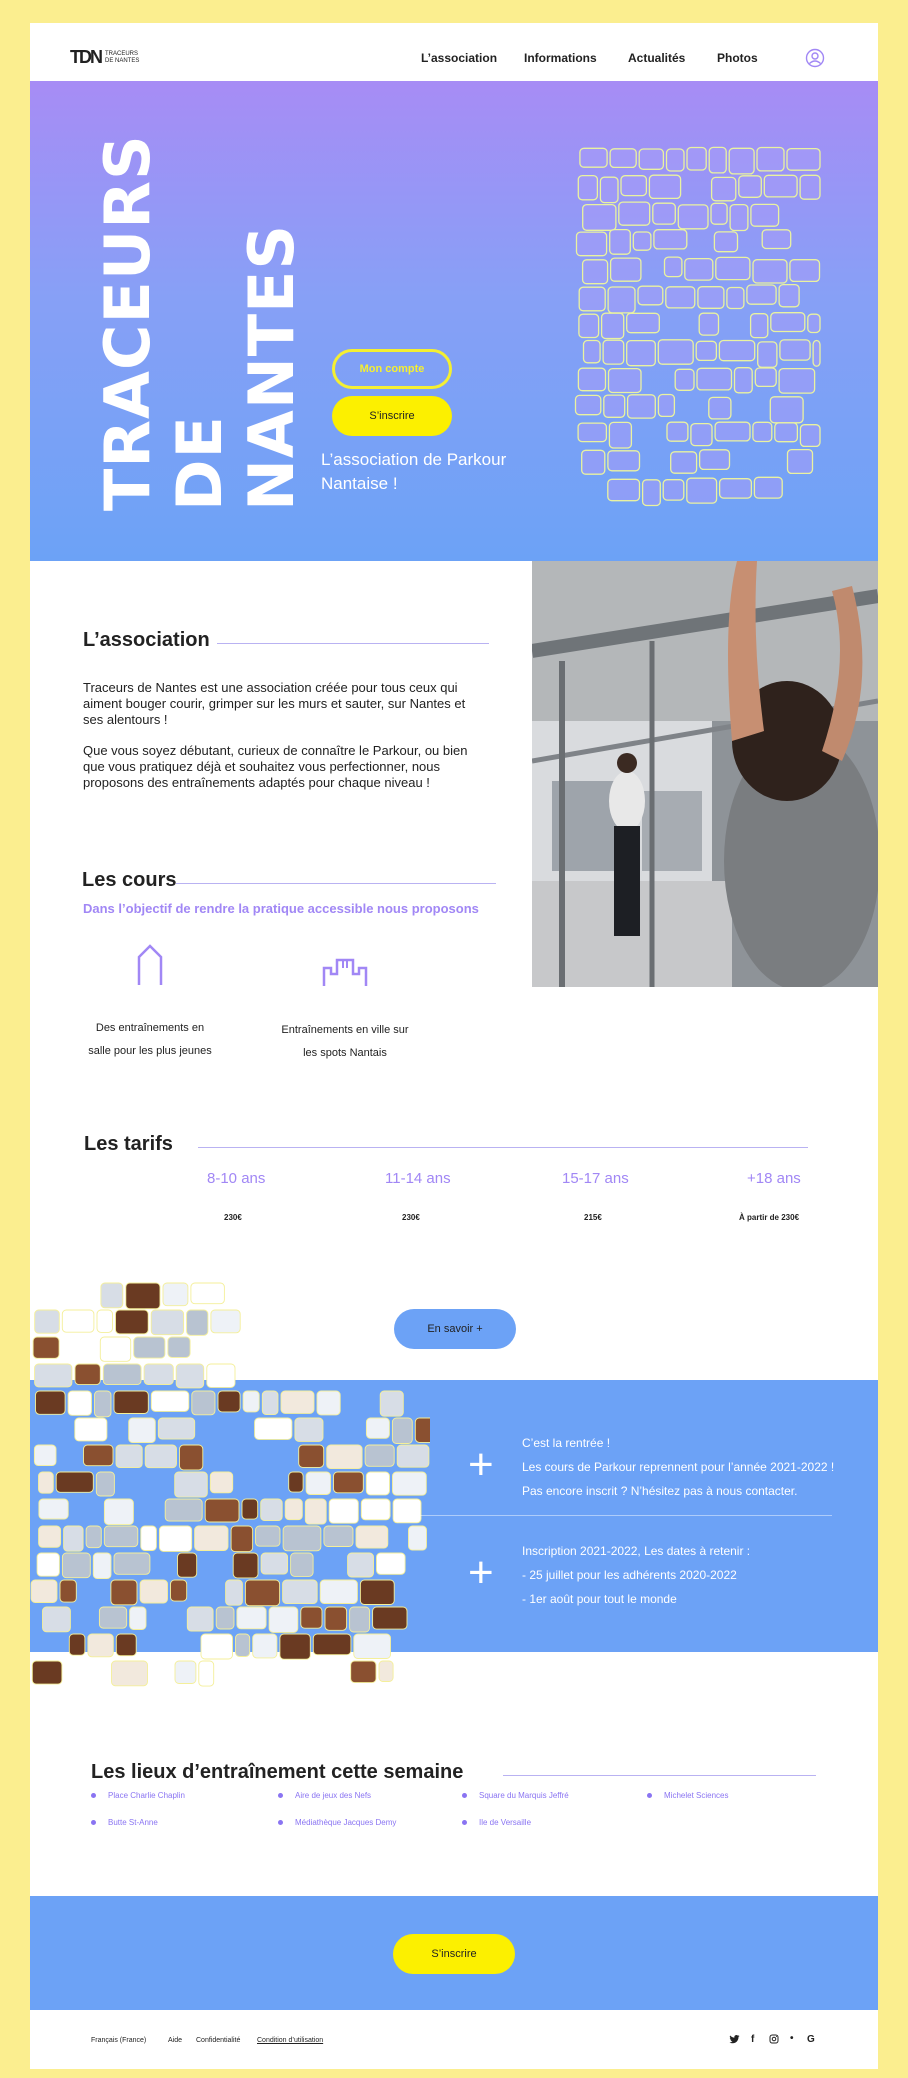  What do you see at coordinates (124, 1822) in the screenshot?
I see `lieu-item: Butte St-Anne` at bounding box center [124, 1822].